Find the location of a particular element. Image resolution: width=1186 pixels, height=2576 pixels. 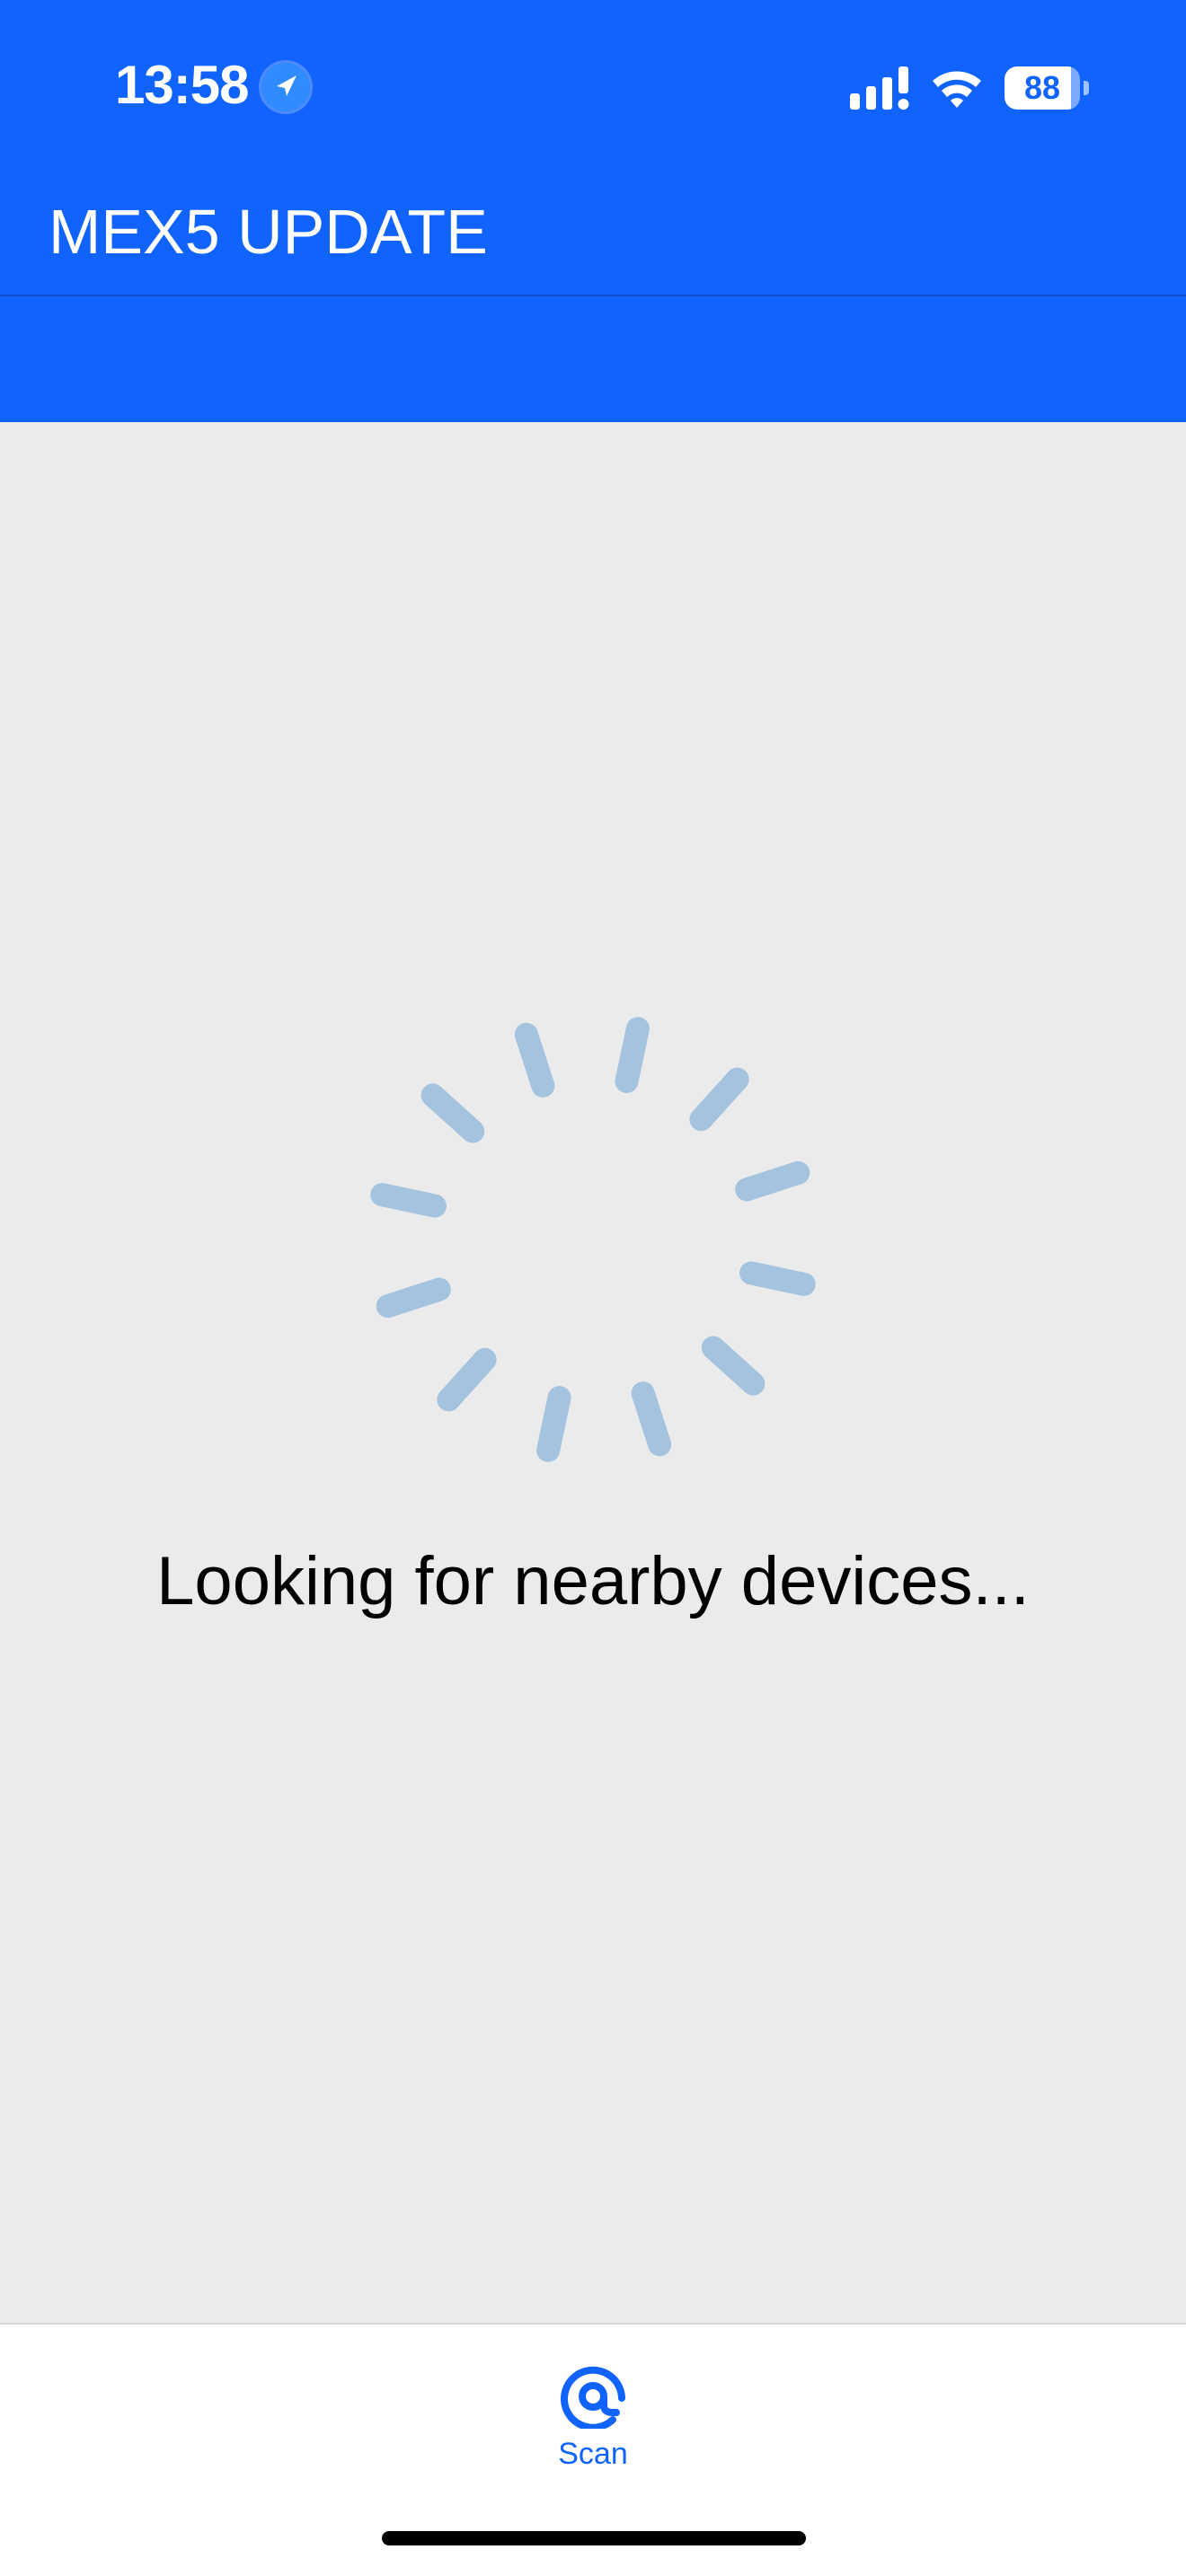

app-title: MEX5 UPDATE is located at coordinates (268, 232).